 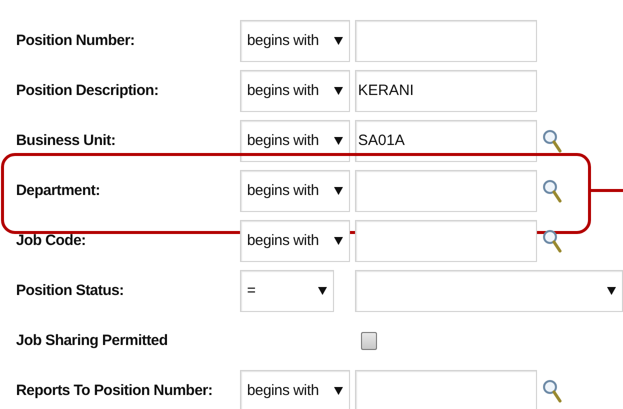 I want to click on field-label: Job Sharing Permitted, so click(x=92, y=340).